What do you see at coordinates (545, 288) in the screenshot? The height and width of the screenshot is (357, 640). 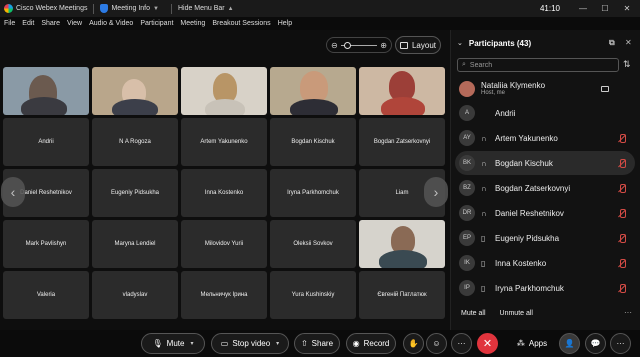 I see `participant-row: IP ▯ Iryna Parkhomchuk` at bounding box center [545, 288].